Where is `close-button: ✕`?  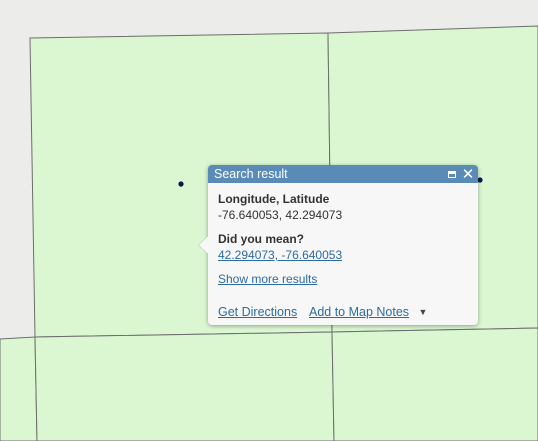
close-button: ✕ is located at coordinates (468, 174).